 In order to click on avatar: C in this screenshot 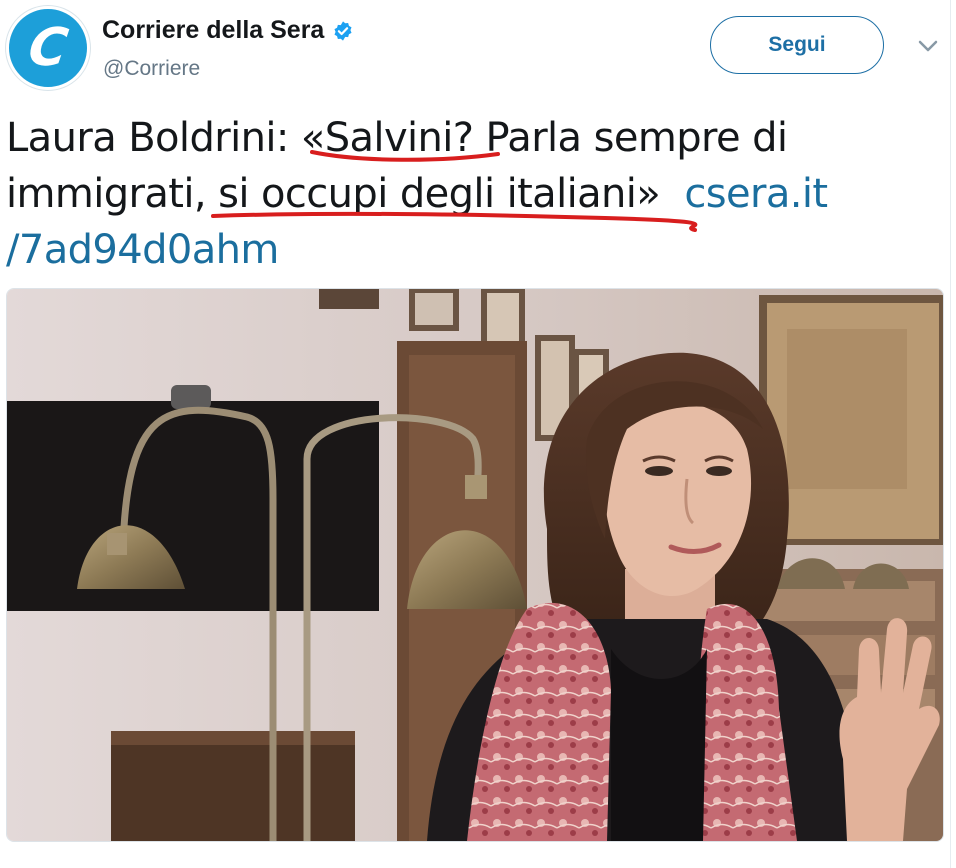, I will do `click(48, 48)`.